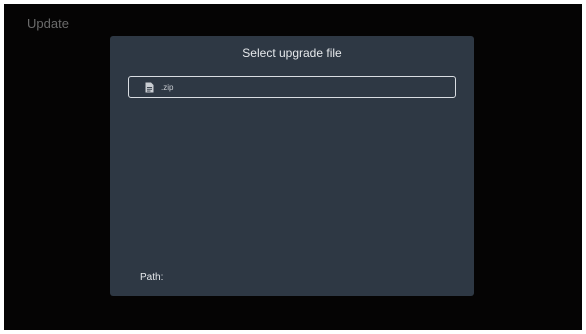 The width and height of the screenshot is (586, 334). What do you see at coordinates (292, 87) in the screenshot?
I see `file-item-zip: .zip` at bounding box center [292, 87].